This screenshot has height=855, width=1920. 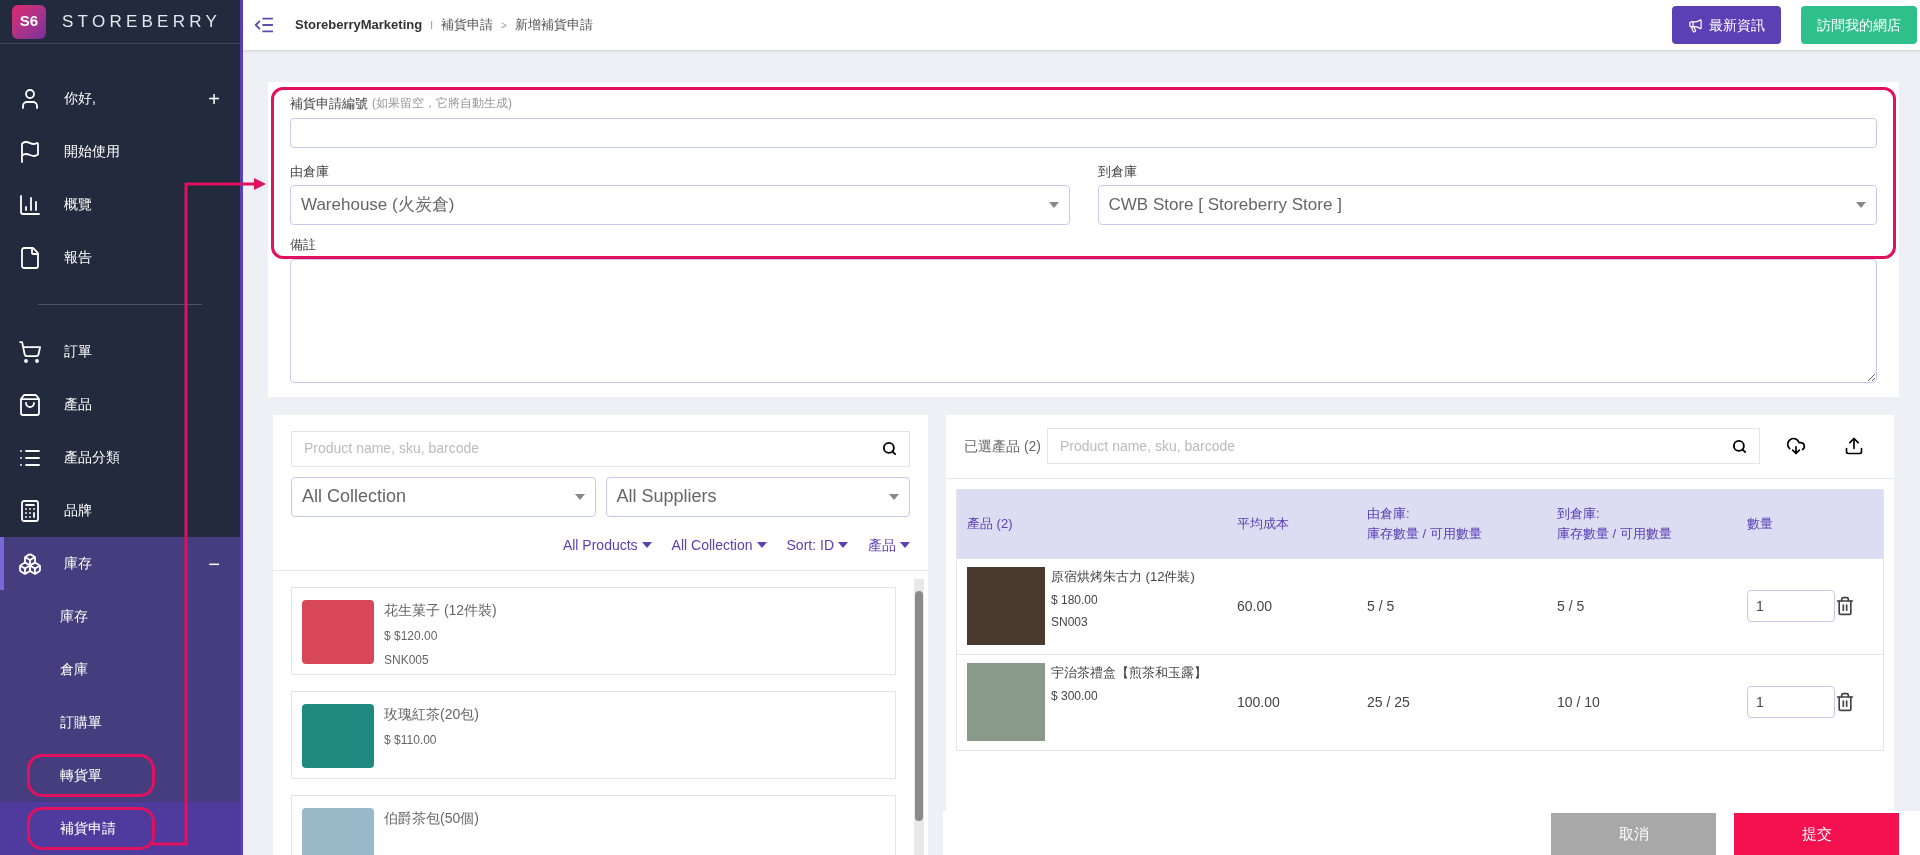 I want to click on upload-icon, so click(x=1854, y=446).